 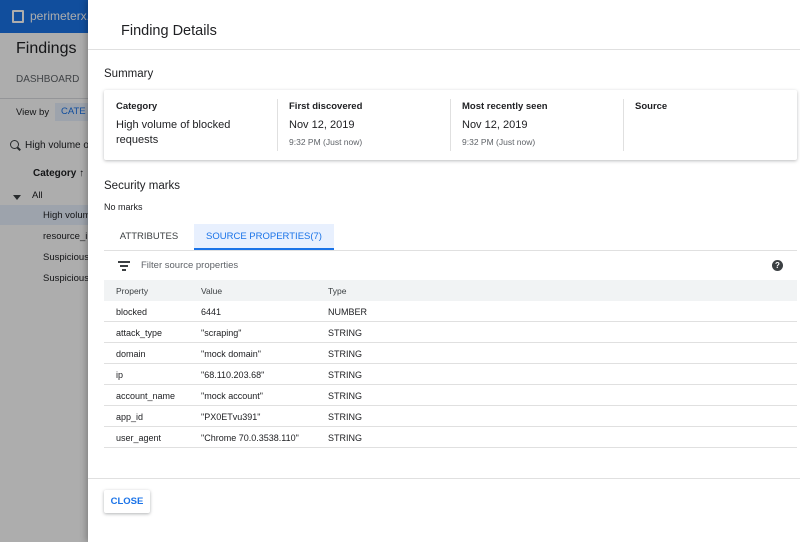 I want to click on panel-title: Finding Details, so click(x=169, y=31).